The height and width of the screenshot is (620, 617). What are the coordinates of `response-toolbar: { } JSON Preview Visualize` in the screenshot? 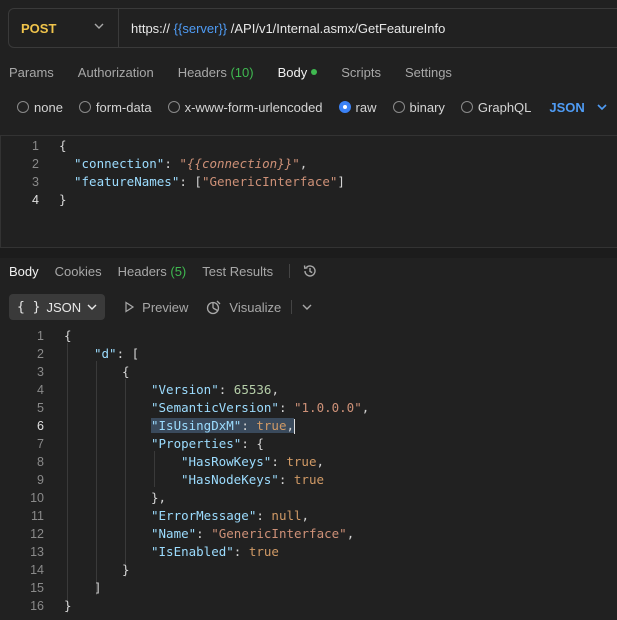 It's located at (160, 307).